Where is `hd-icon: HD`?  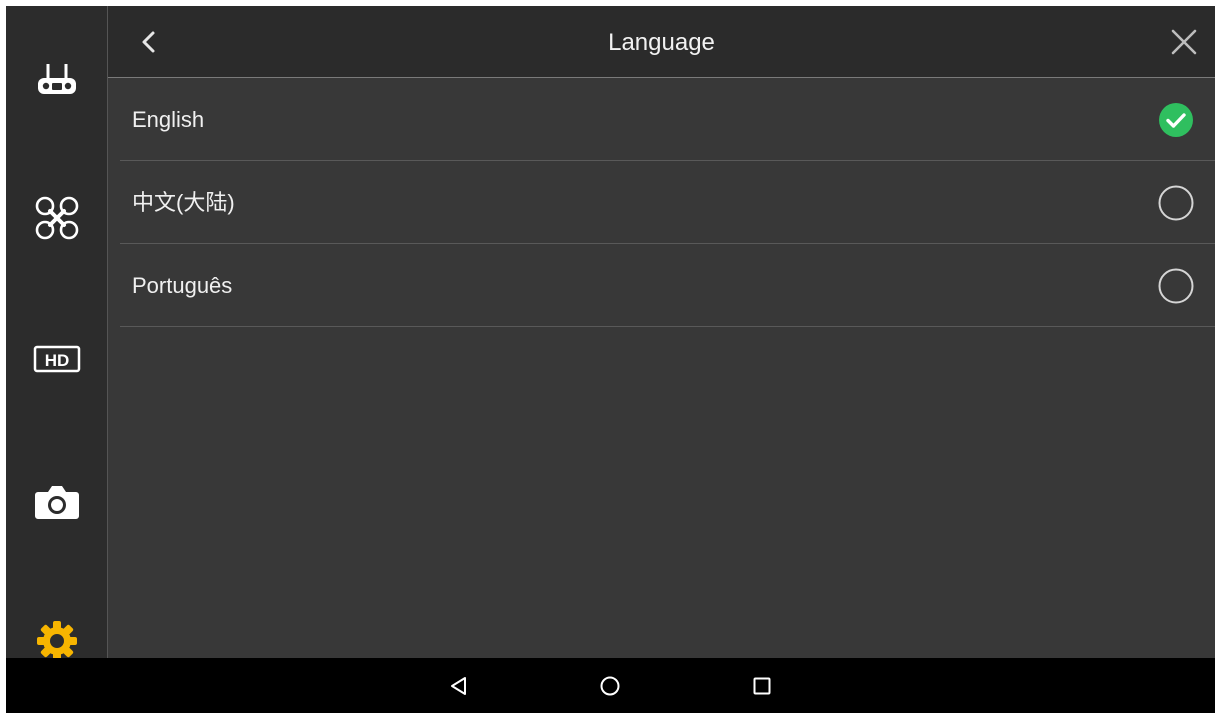 hd-icon: HD is located at coordinates (56, 359).